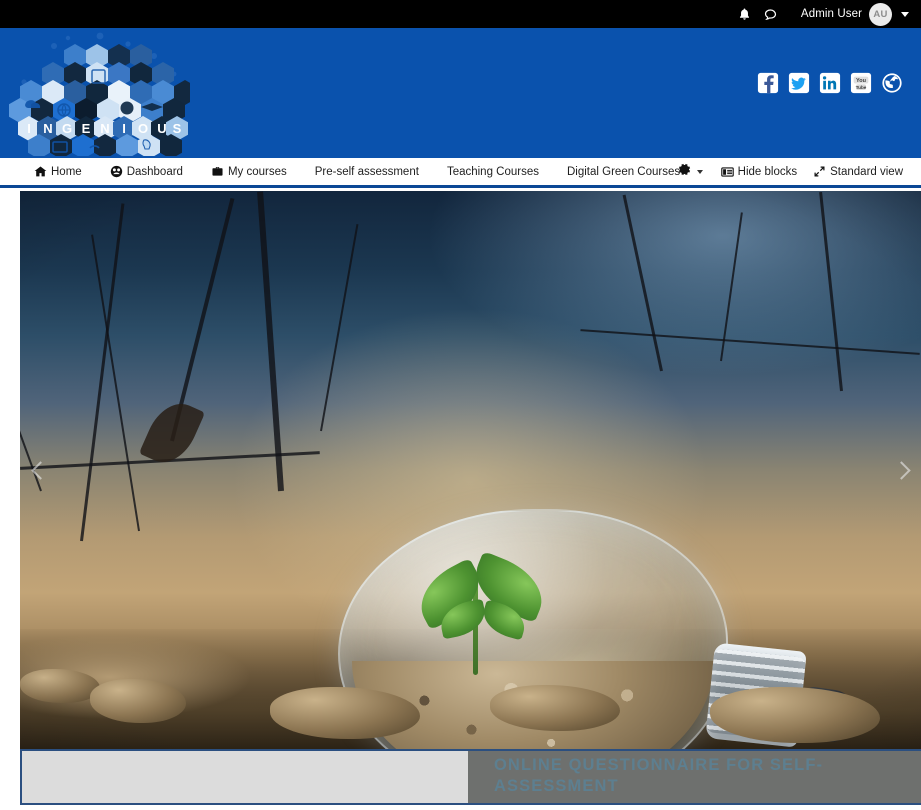  I want to click on gear-icon, so click(684, 172).